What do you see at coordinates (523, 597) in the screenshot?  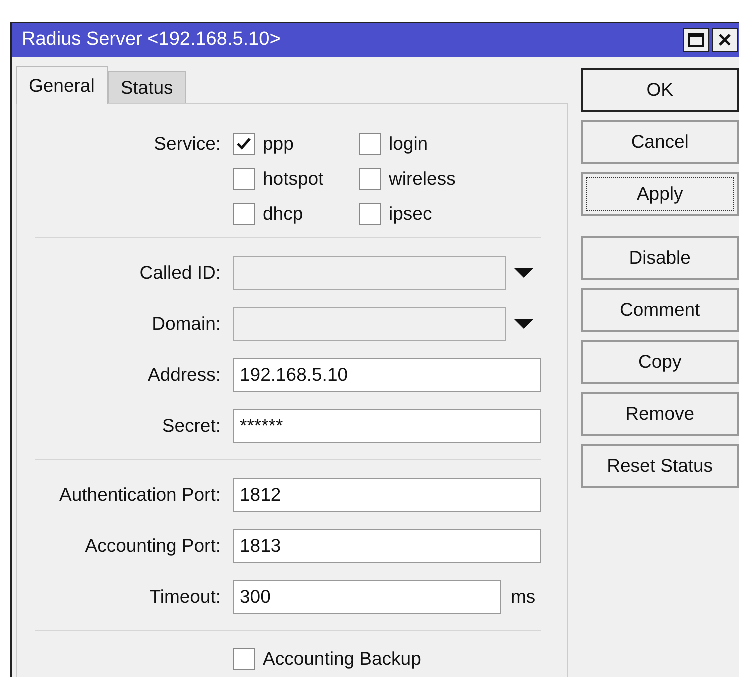 I see `unit-label: ms` at bounding box center [523, 597].